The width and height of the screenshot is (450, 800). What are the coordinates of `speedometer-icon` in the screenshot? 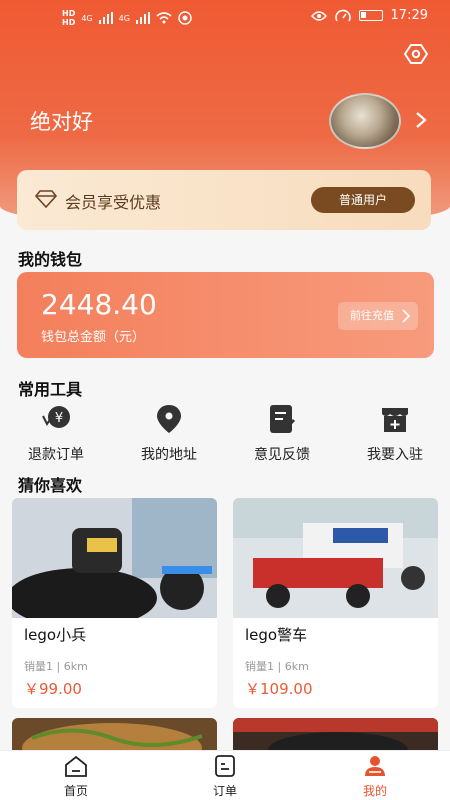 It's located at (342, 15).